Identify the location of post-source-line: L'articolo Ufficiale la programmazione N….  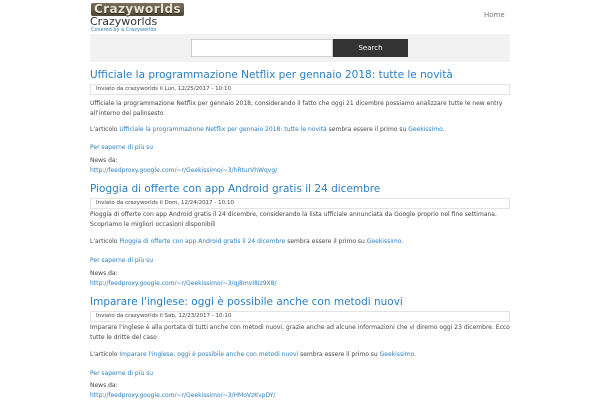
(267, 129).